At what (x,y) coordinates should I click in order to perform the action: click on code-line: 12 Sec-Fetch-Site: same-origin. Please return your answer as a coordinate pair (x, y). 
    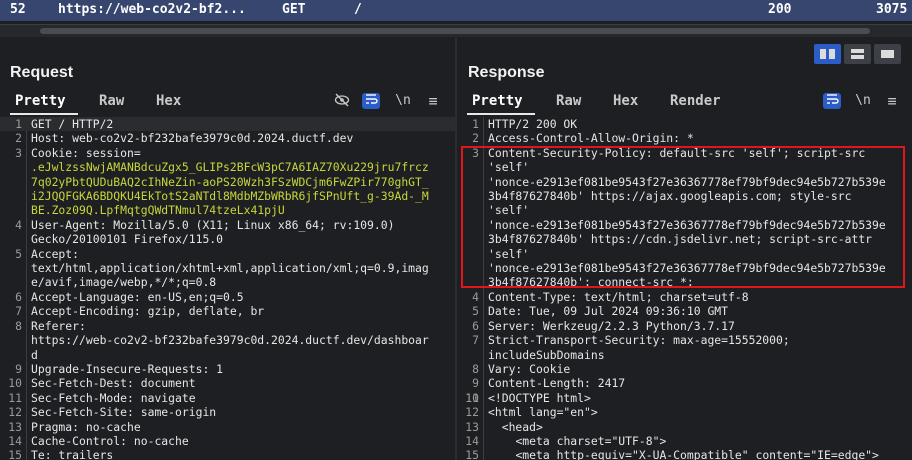
    Looking at the image, I should click on (227, 412).